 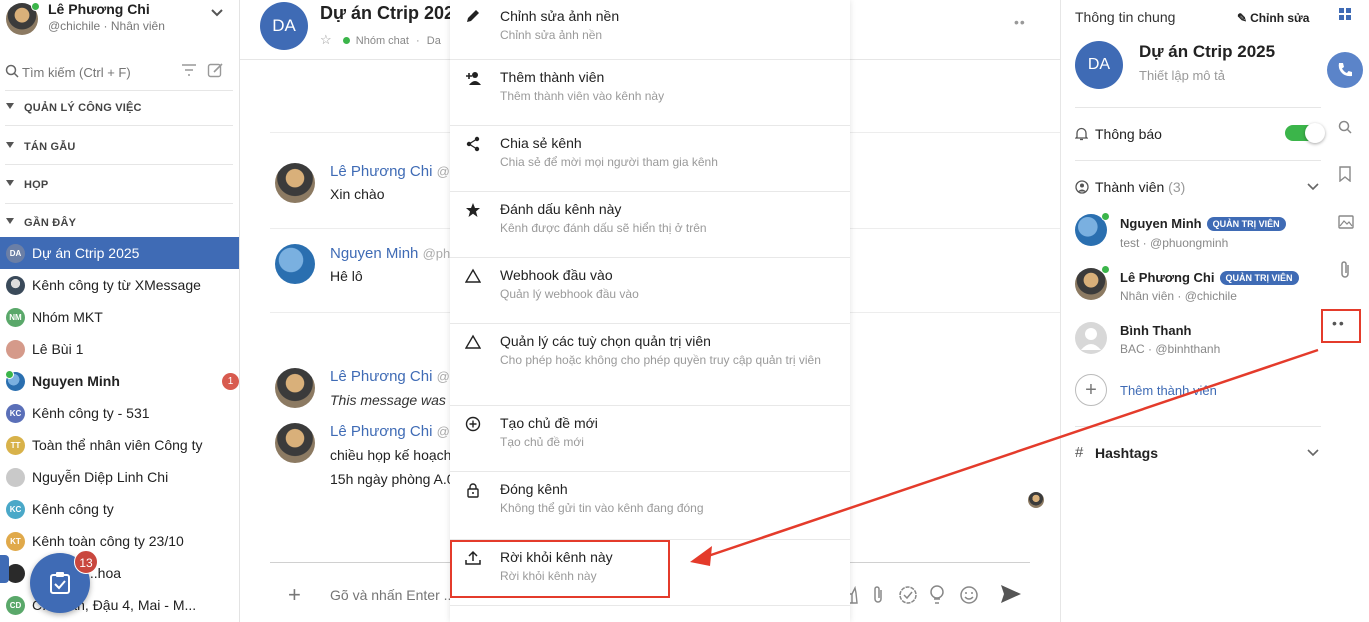 I want to click on author-name: Lê Phương Chi, so click(x=381, y=431).